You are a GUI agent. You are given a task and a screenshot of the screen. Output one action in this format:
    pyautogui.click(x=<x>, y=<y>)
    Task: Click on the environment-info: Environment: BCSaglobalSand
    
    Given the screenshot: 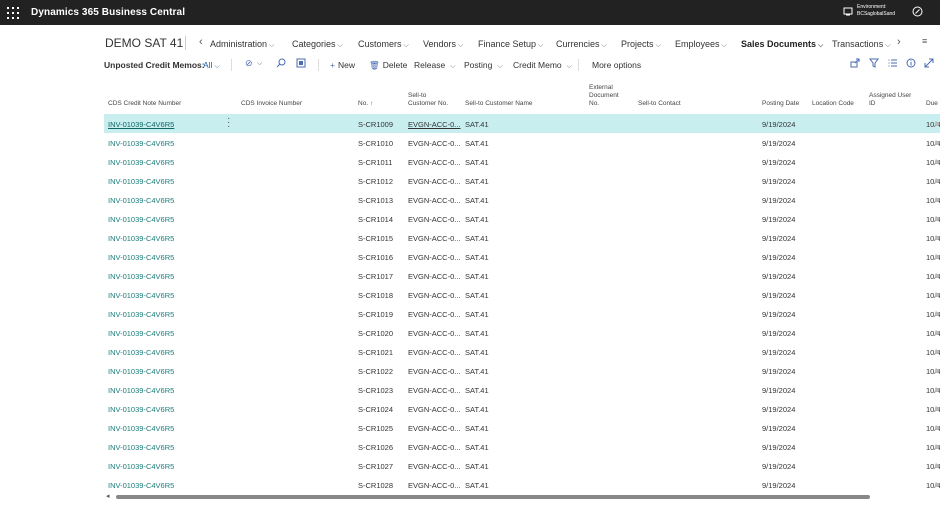 What is the action you would take?
    pyautogui.click(x=869, y=11)
    